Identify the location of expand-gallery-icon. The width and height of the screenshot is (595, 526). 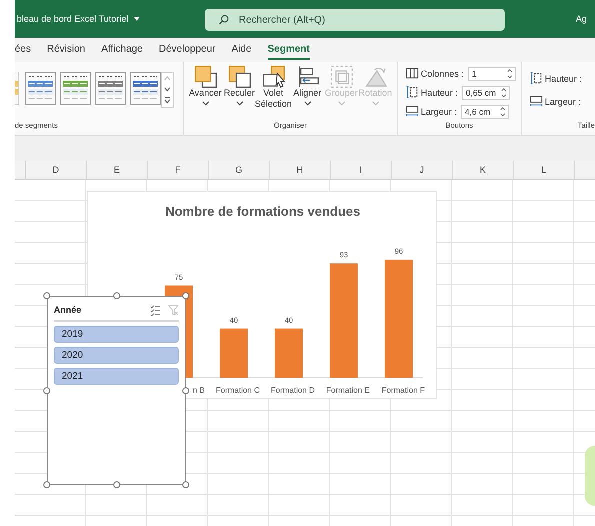
(167, 100).